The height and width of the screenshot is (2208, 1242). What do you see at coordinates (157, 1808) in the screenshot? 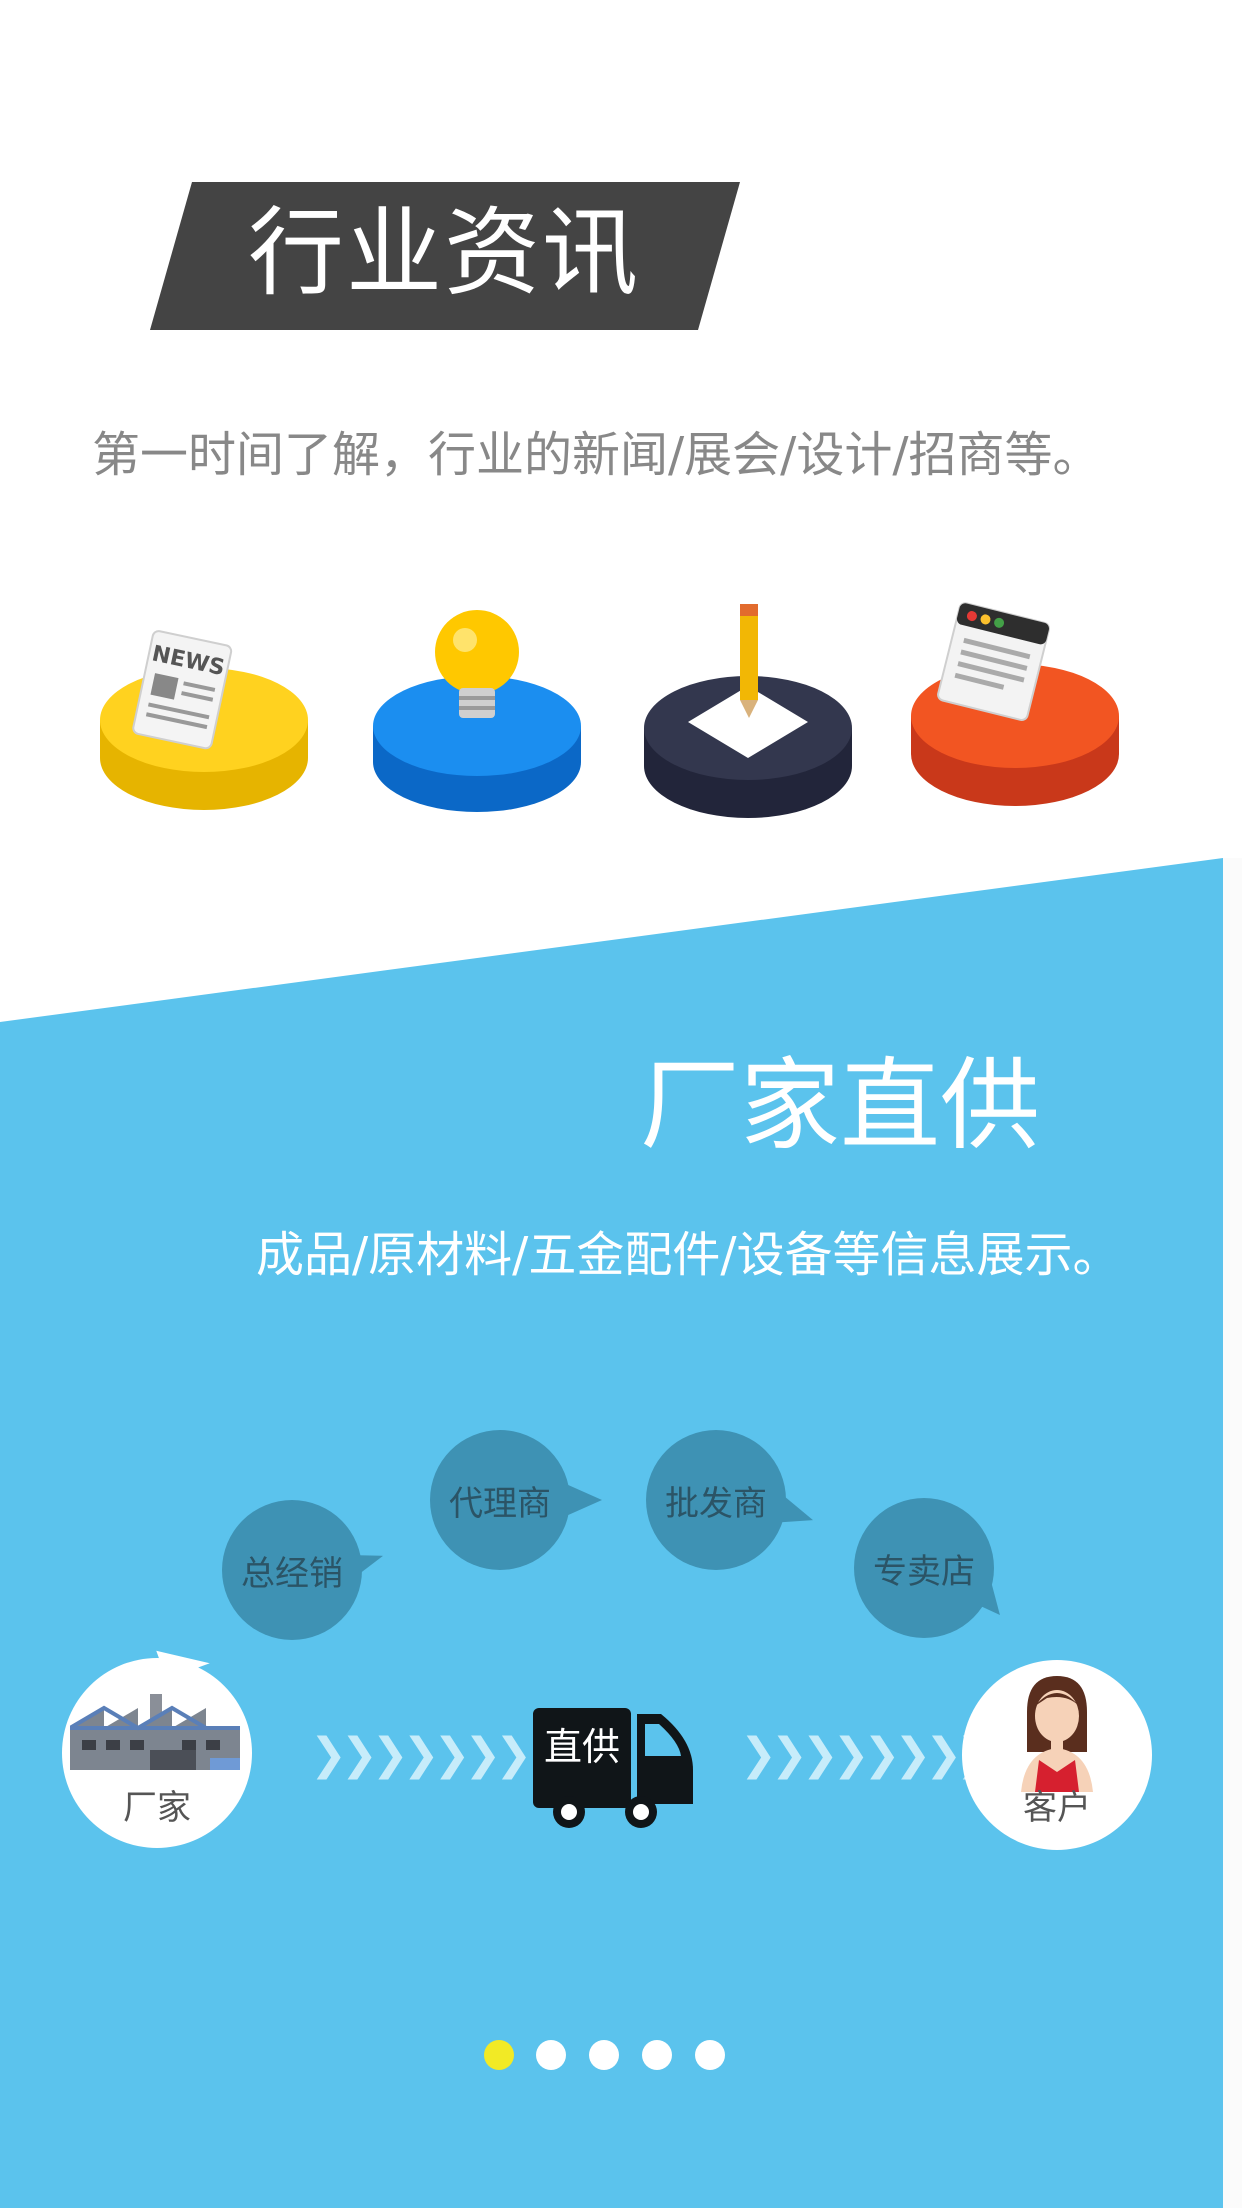
I see `manufacturer-label: 厂家` at bounding box center [157, 1808].